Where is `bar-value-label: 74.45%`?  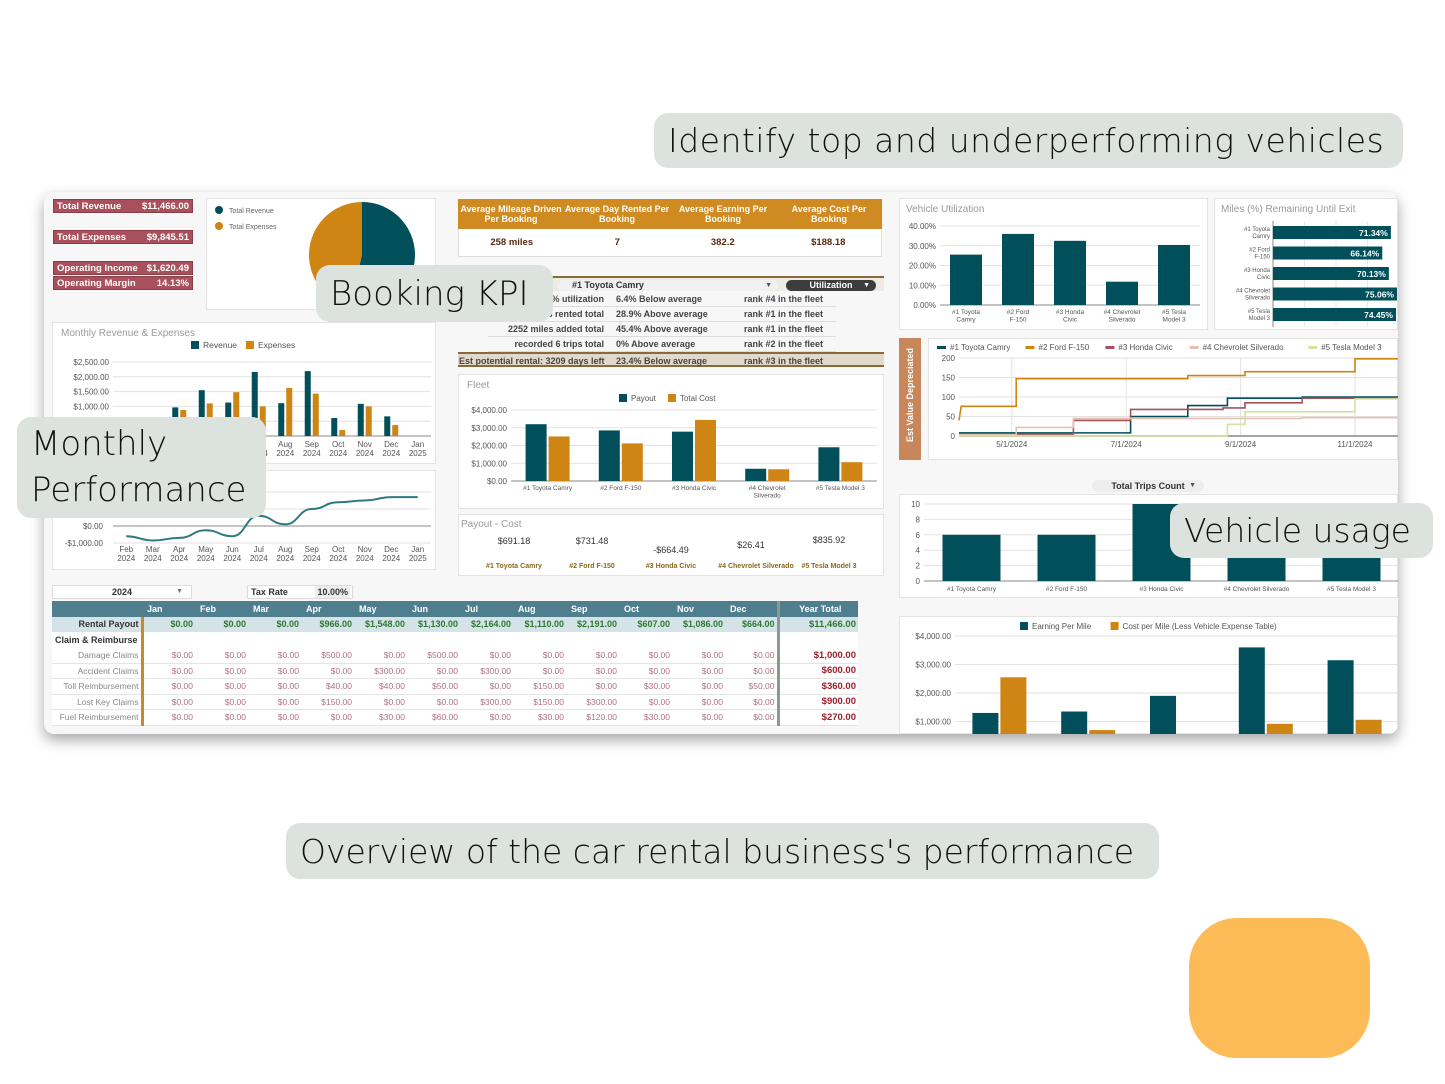
bar-value-label: 74.45% is located at coordinates (1378, 315).